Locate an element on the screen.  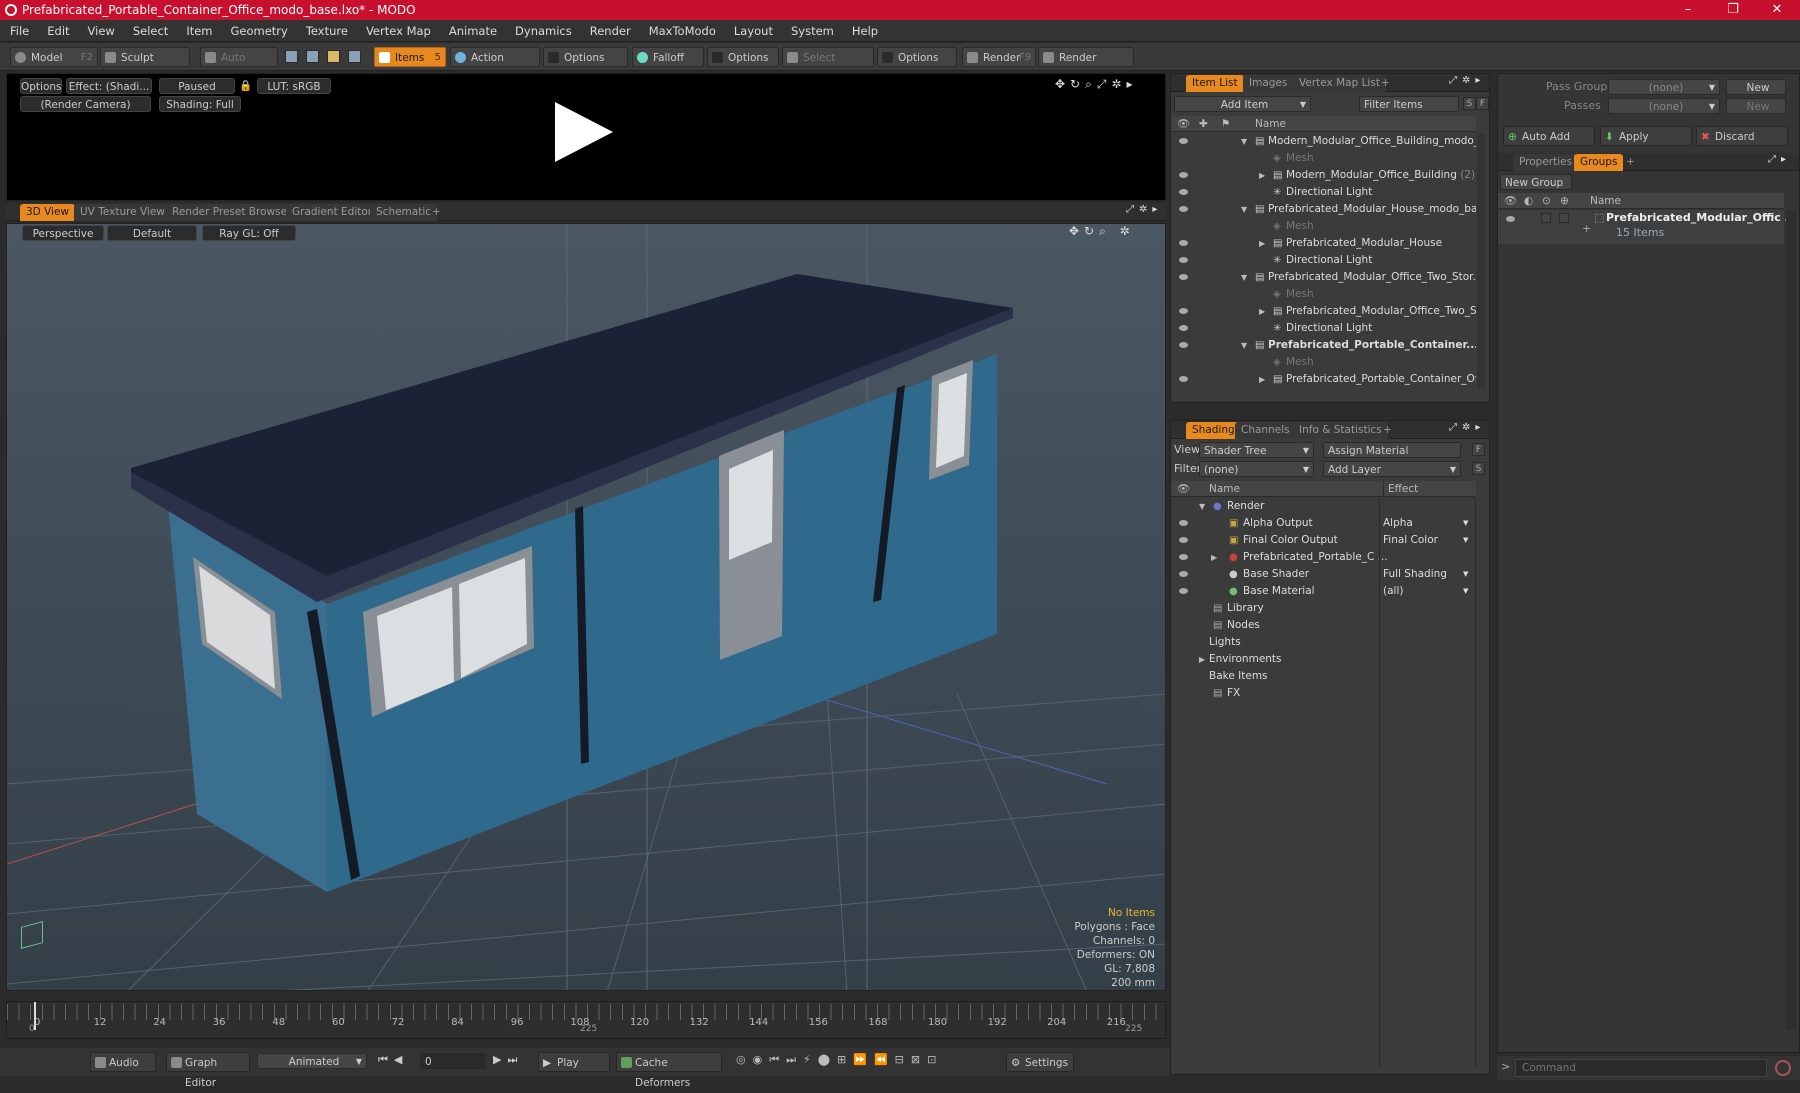
s-button: S is located at coordinates (1478, 468).